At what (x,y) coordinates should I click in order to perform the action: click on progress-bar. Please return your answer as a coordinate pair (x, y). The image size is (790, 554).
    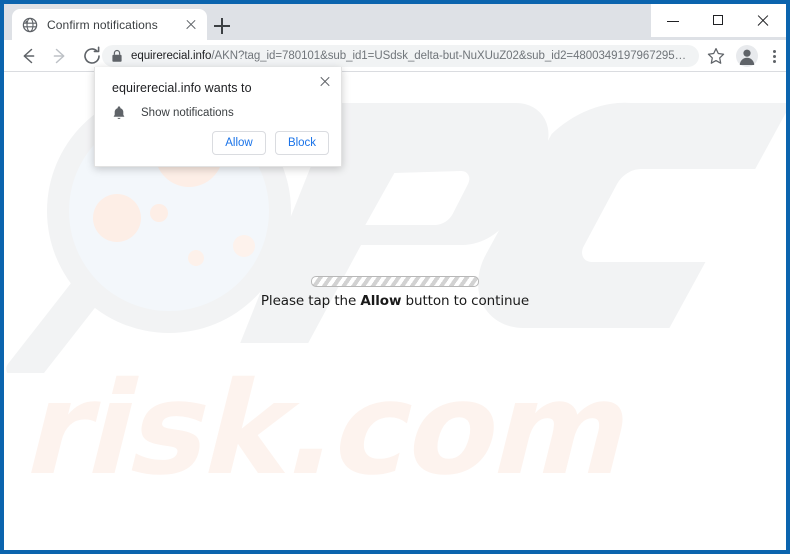
    Looking at the image, I should click on (395, 281).